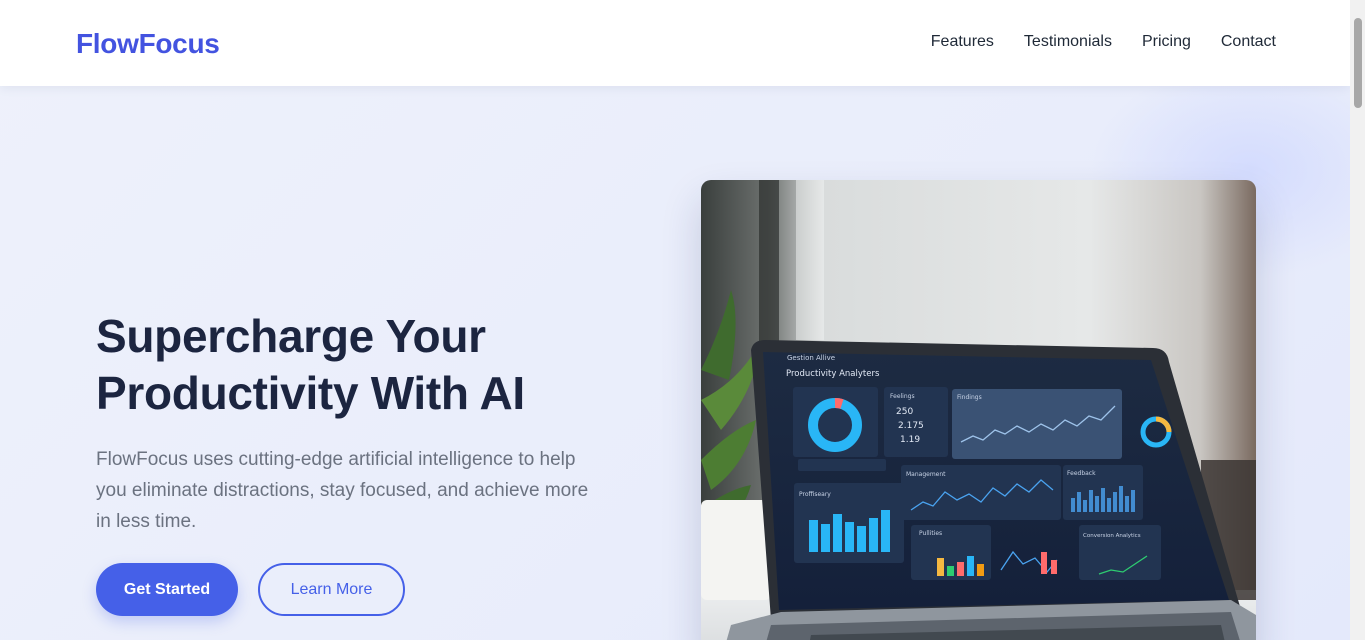 The height and width of the screenshot is (640, 1365). I want to click on dashboard-panel-conversion: Conversion Analytics, so click(1112, 536).